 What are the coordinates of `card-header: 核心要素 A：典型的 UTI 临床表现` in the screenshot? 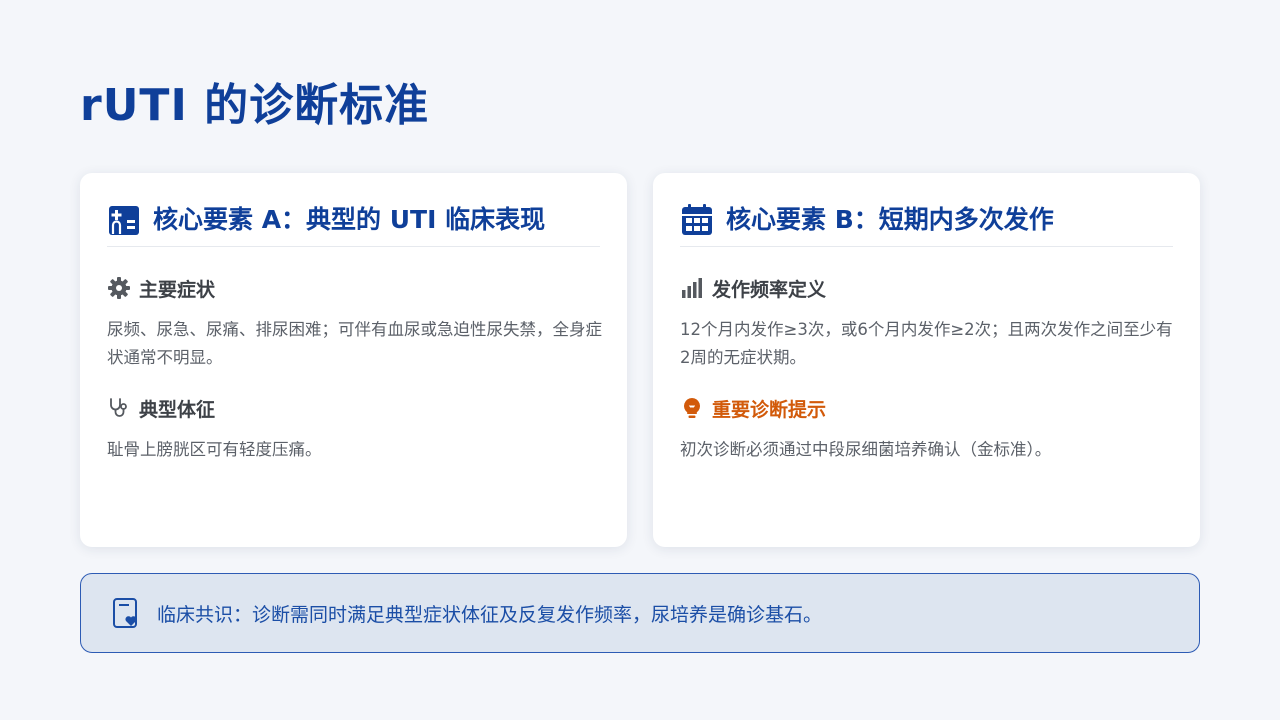 It's located at (353, 224).